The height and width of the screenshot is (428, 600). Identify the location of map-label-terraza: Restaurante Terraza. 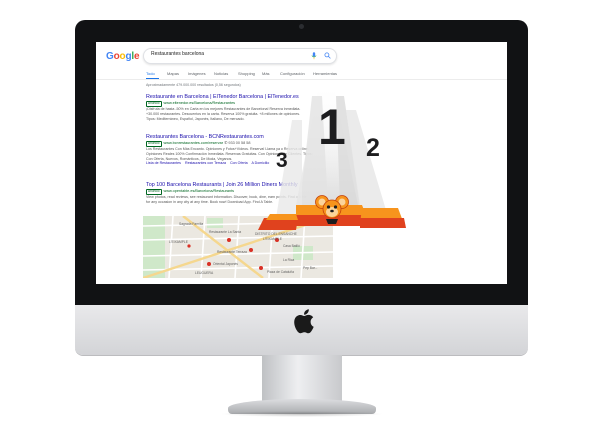
(232, 252).